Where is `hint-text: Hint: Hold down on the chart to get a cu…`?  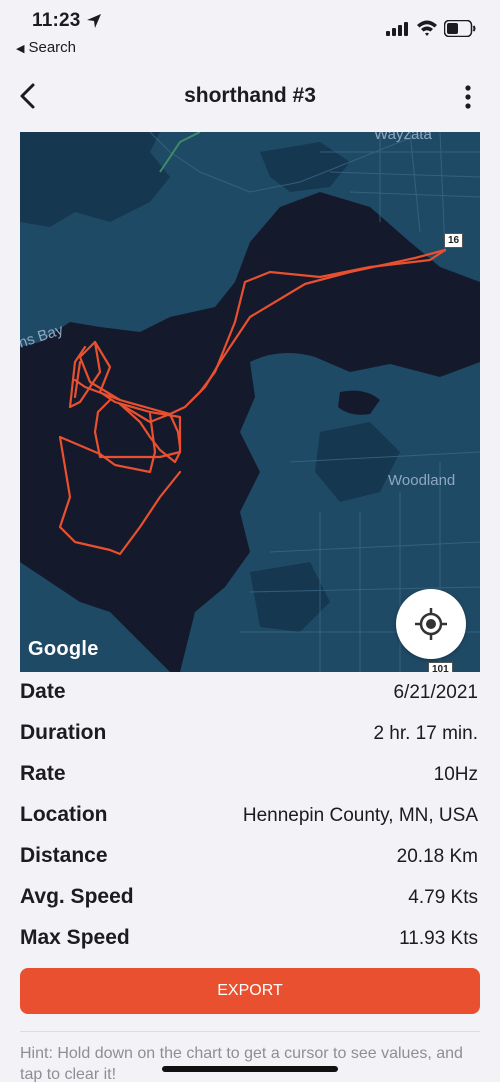
hint-text: Hint: Hold down on the chart to get a cu… is located at coordinates (241, 1063).